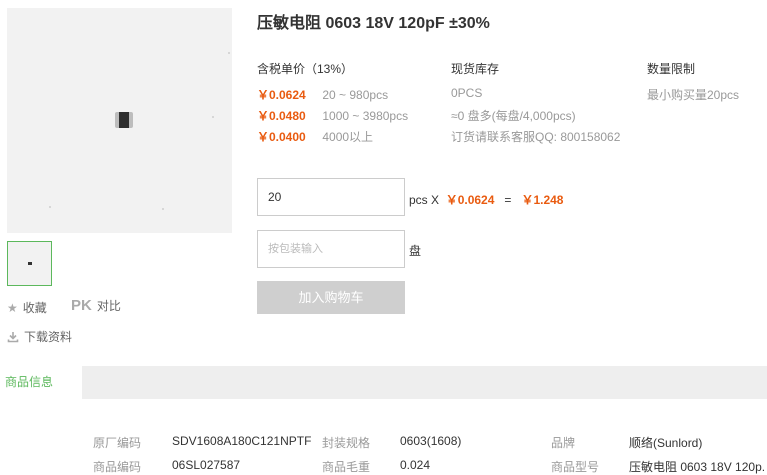 The height and width of the screenshot is (475, 767). Describe the element at coordinates (81, 305) in the screenshot. I see `pk-icon: PK` at that location.